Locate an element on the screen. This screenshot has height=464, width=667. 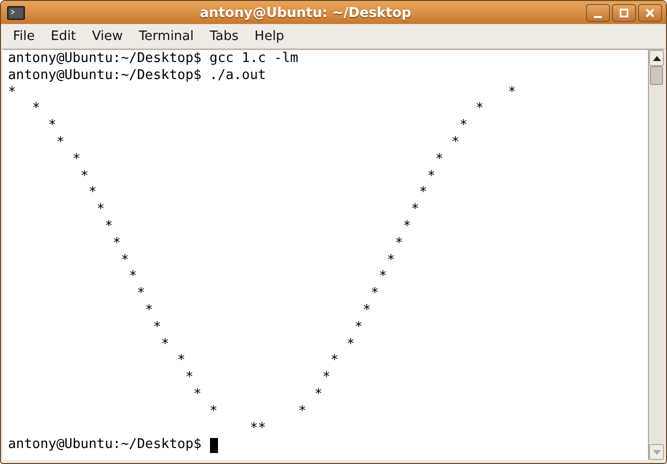
terminal-prompt: antony@Ubuntu:~/Desktop$ is located at coordinates (105, 445).